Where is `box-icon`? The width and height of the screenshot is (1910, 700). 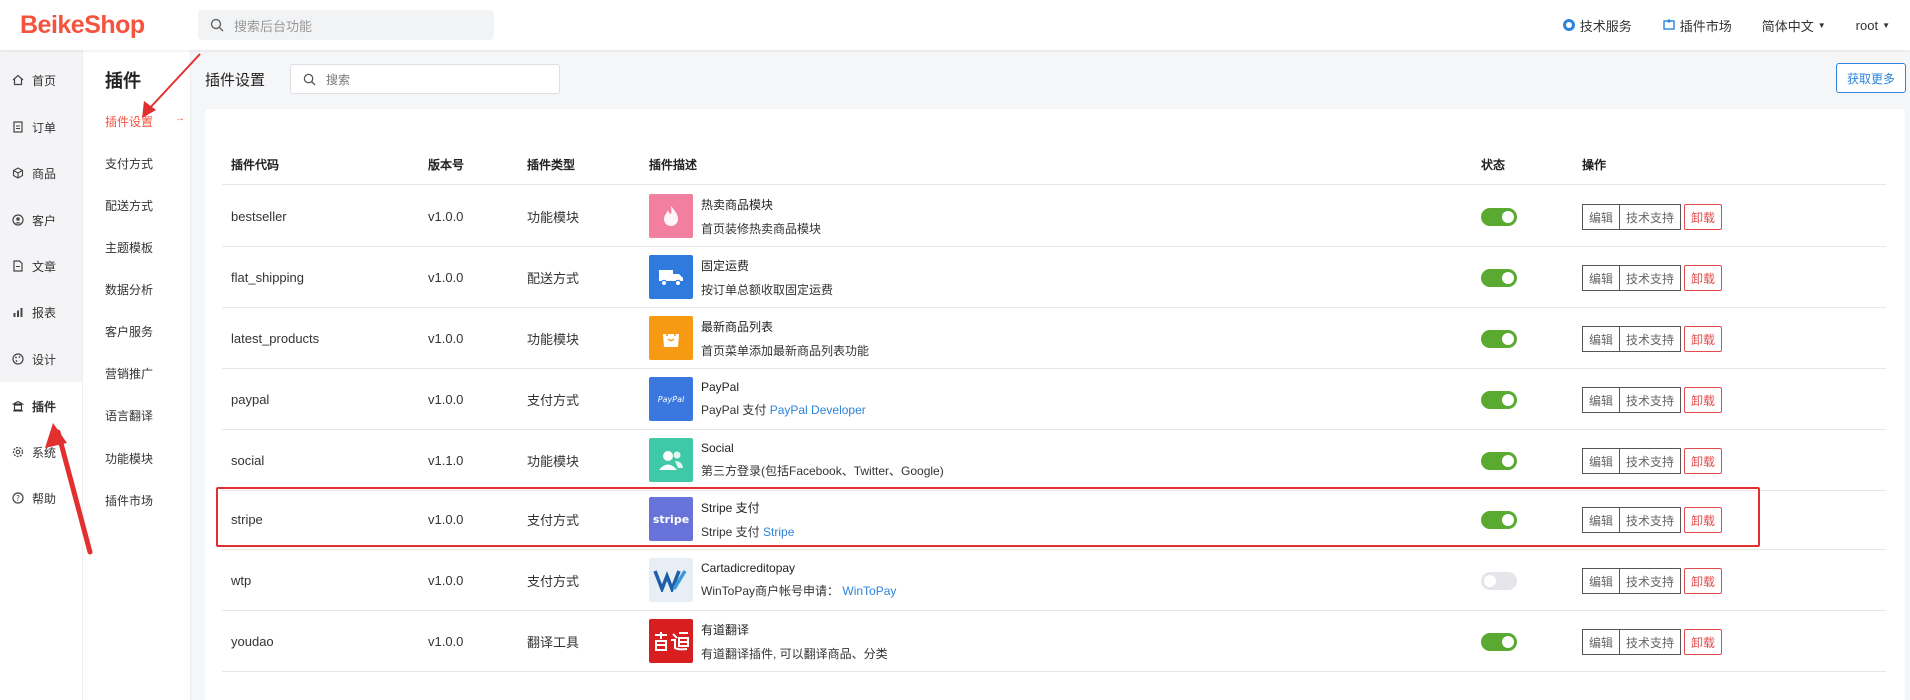 box-icon is located at coordinates (18, 173).